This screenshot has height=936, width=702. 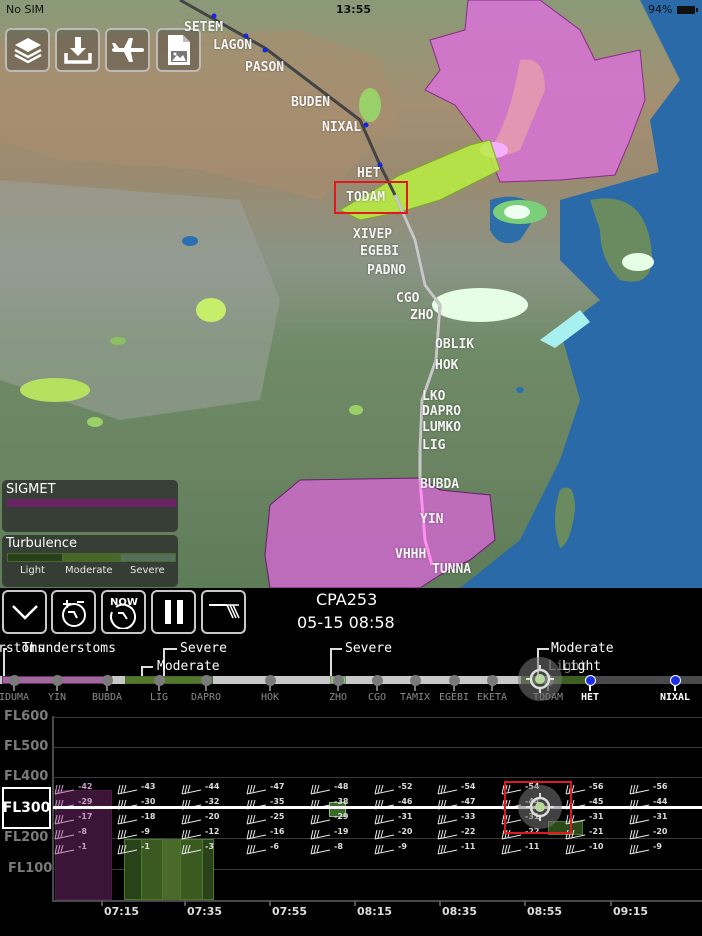 I want to click on time-offset-button, so click(x=73, y=612).